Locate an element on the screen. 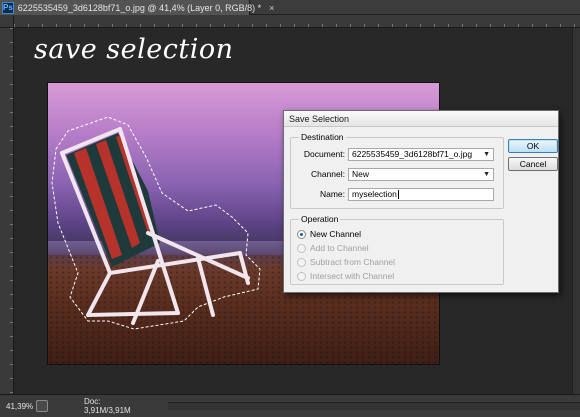 The height and width of the screenshot is (417, 580). radio-label: New Channel is located at coordinates (336, 234).